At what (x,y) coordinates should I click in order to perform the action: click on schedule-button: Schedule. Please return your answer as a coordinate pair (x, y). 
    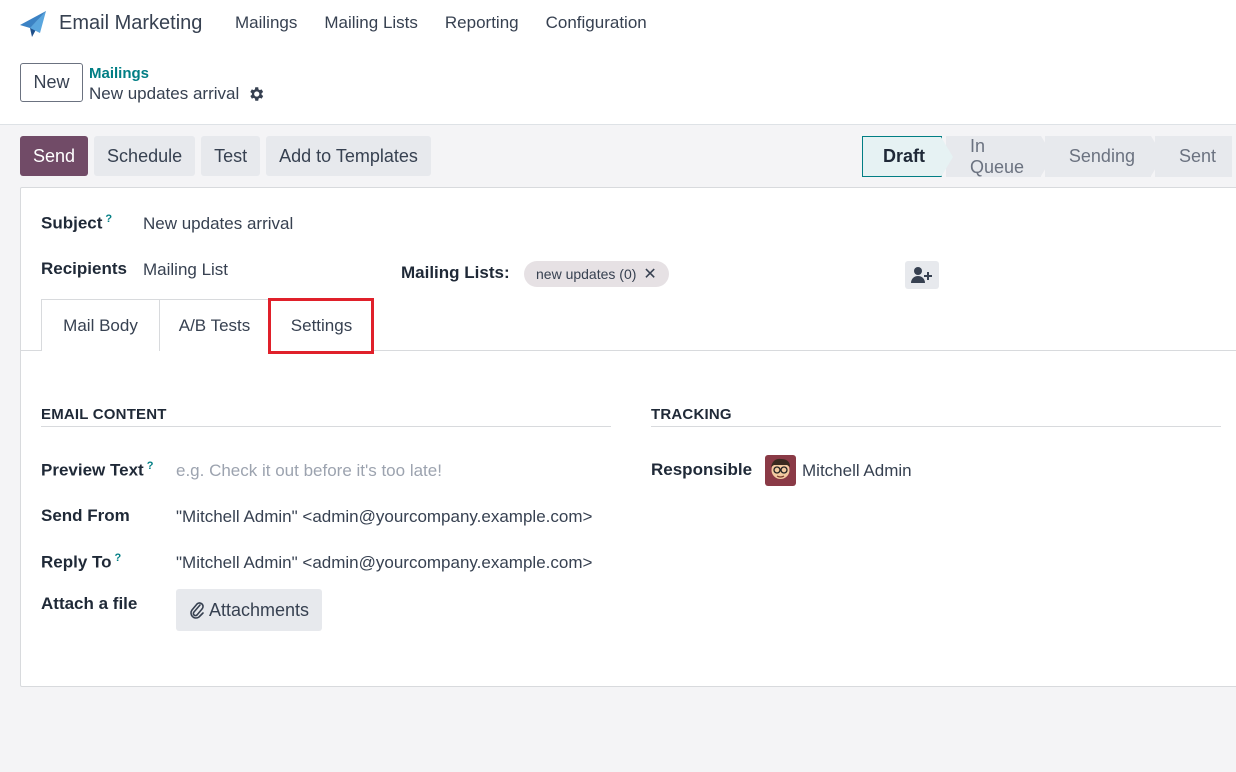
    Looking at the image, I should click on (145, 156).